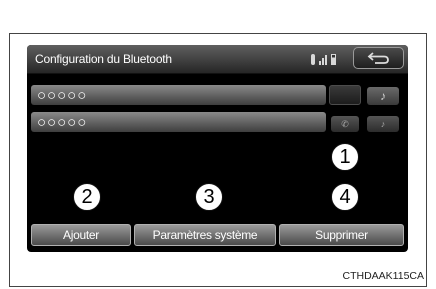 The height and width of the screenshot is (289, 436). I want to click on audio-icon: ♪, so click(383, 124).